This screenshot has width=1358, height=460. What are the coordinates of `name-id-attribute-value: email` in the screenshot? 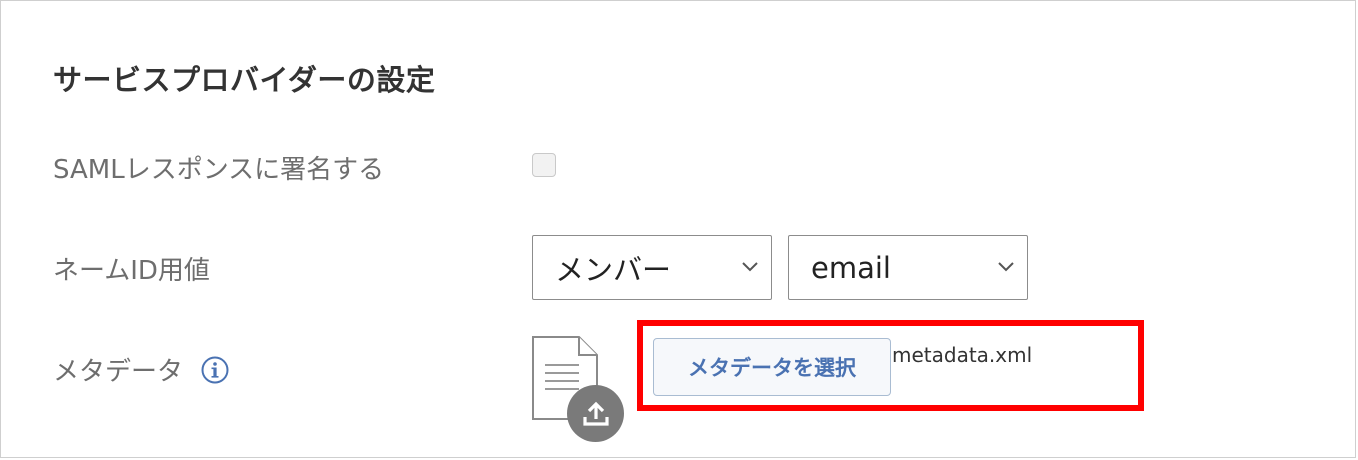 It's located at (851, 267).